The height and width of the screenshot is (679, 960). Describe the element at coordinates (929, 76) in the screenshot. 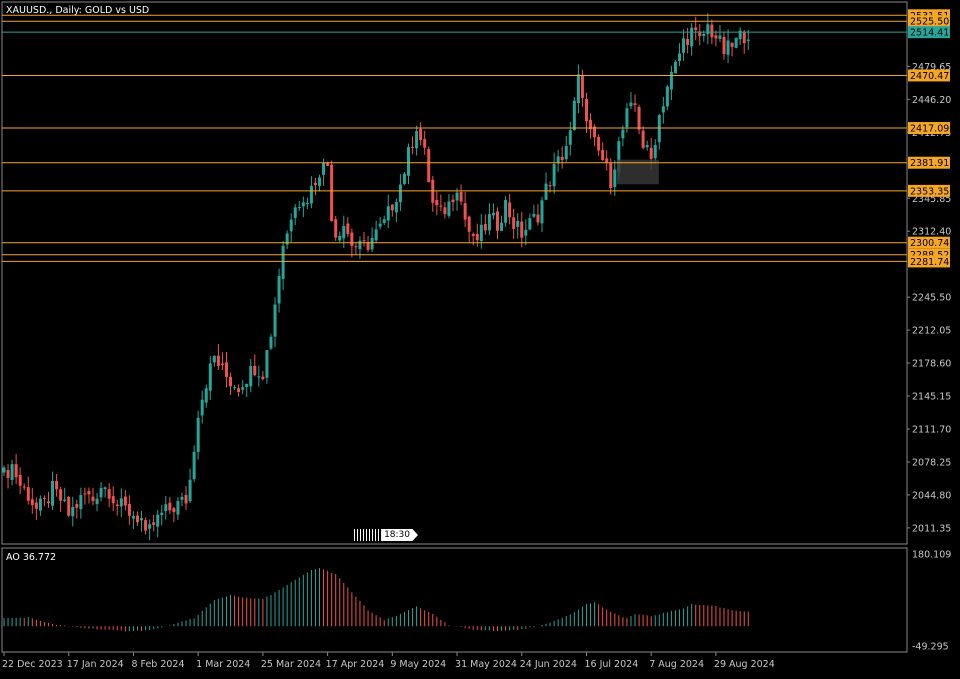

I see `price-label: 2470.47` at that location.